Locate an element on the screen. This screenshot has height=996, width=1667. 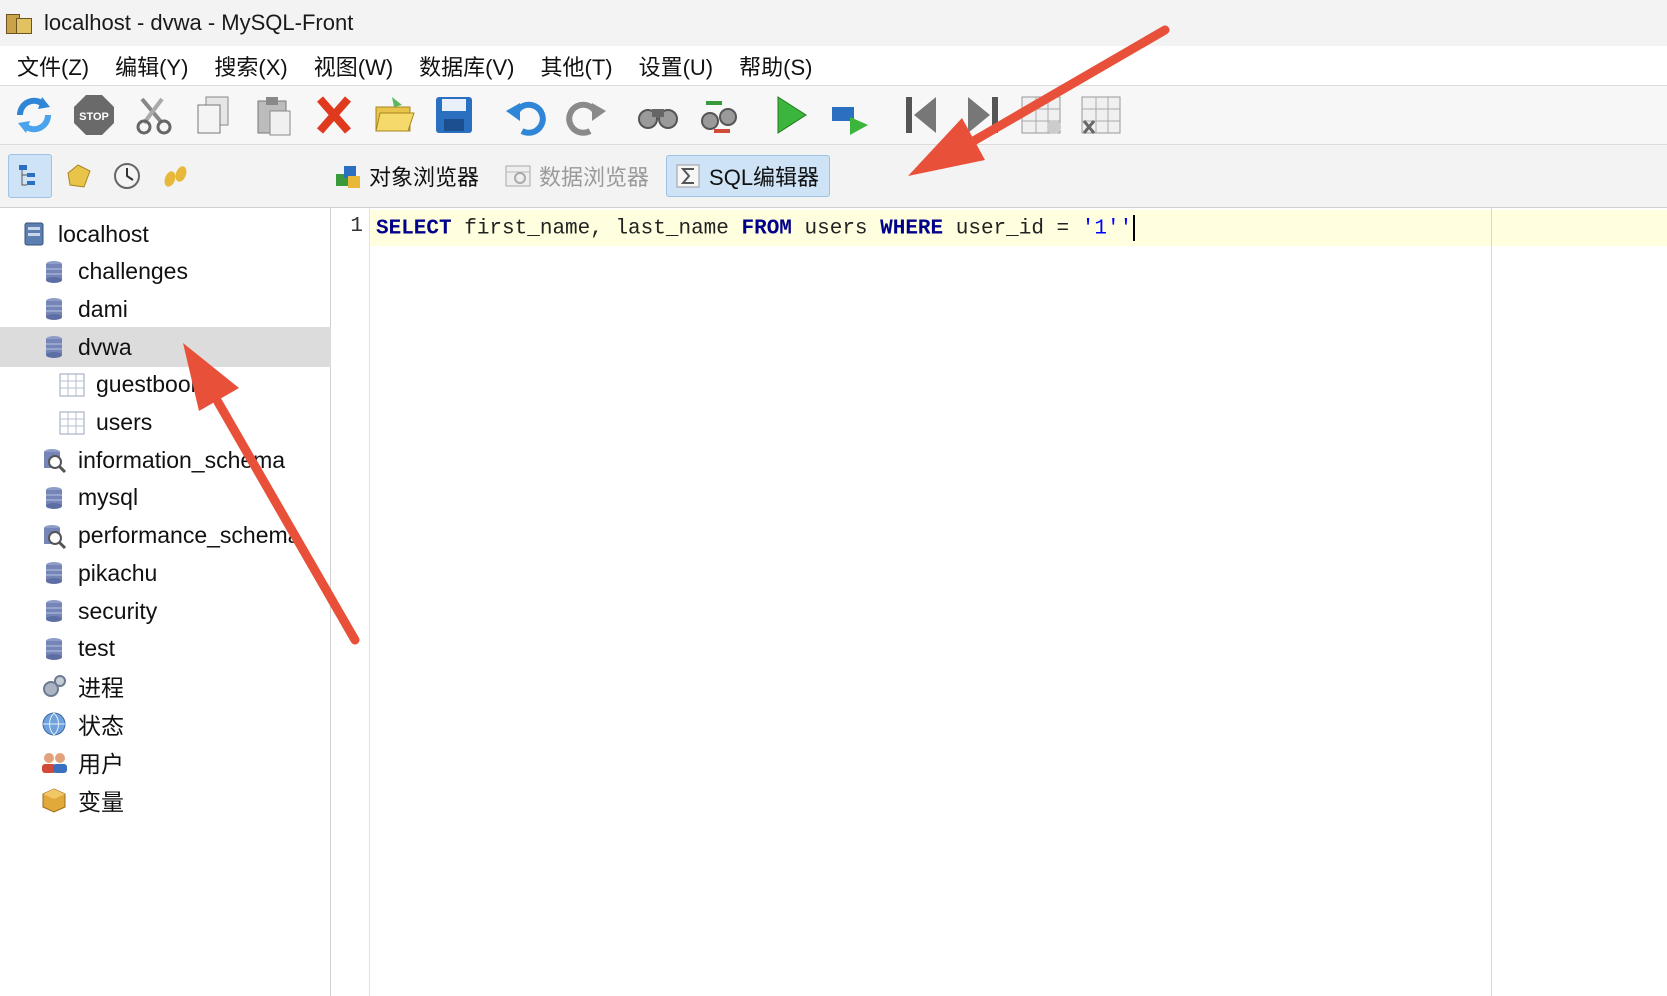
tree-item: dvwa is located at coordinates (182, 347).